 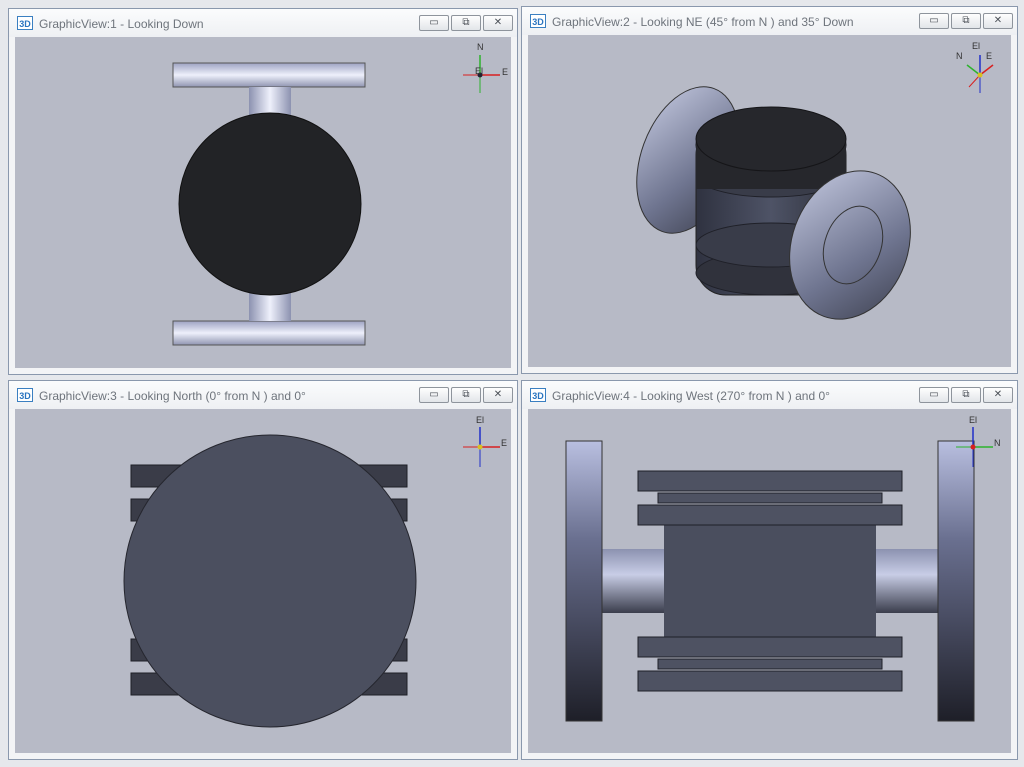 I want to click on view-3-model, so click(x=270, y=581).